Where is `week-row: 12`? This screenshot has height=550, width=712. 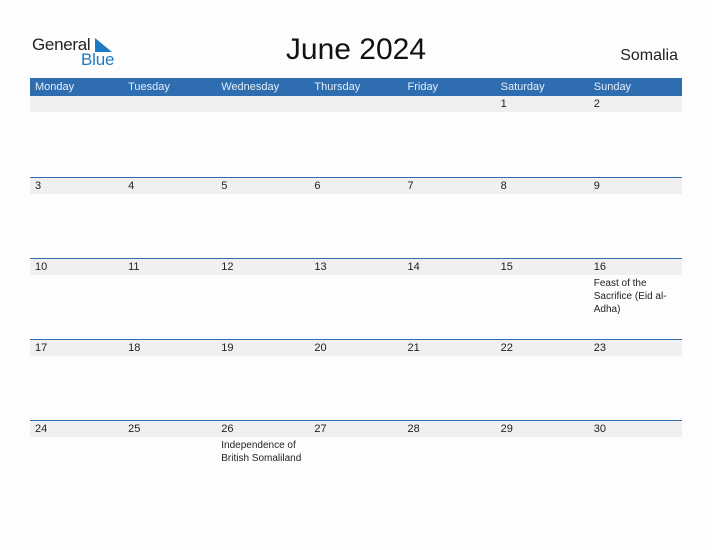 week-row: 12 is located at coordinates (356, 136).